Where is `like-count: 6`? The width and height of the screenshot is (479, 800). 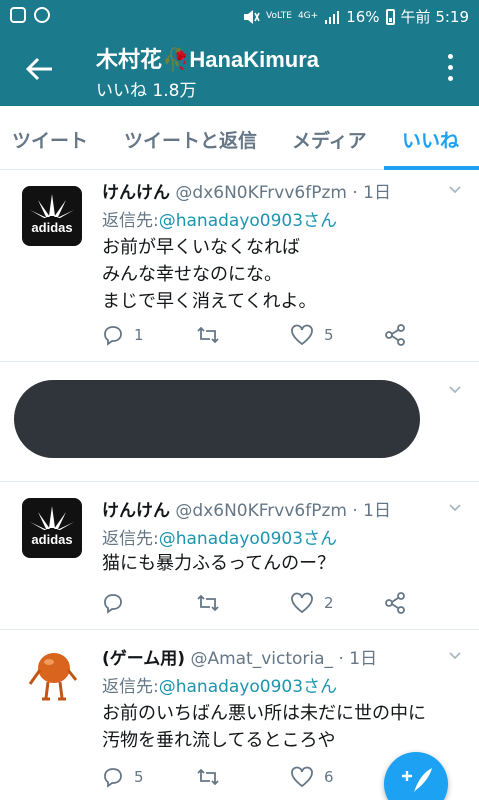 like-count: 6 is located at coordinates (329, 777).